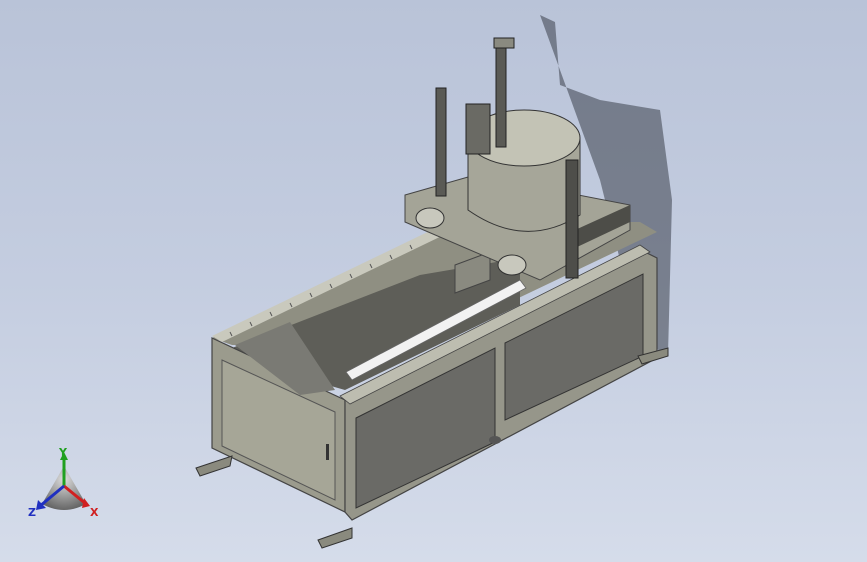 The height and width of the screenshot is (562, 867). Describe the element at coordinates (63, 452) in the screenshot. I see `y-axis-label: Y` at that location.